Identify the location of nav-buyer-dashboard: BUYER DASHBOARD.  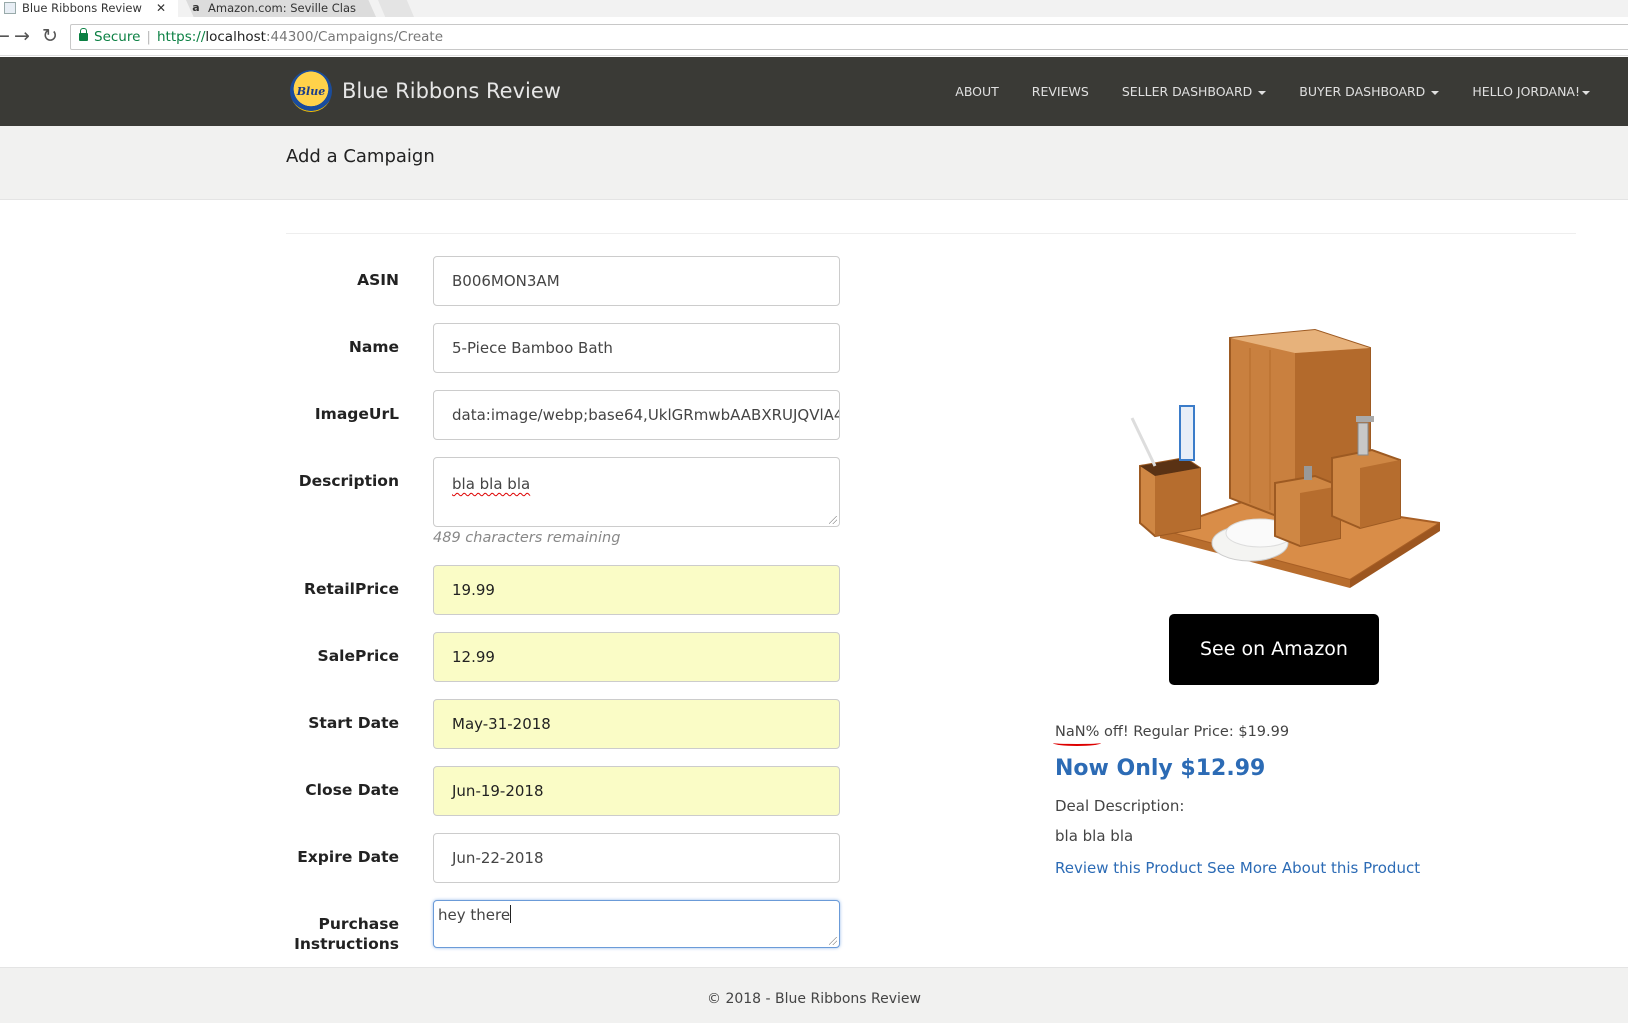
(1369, 91).